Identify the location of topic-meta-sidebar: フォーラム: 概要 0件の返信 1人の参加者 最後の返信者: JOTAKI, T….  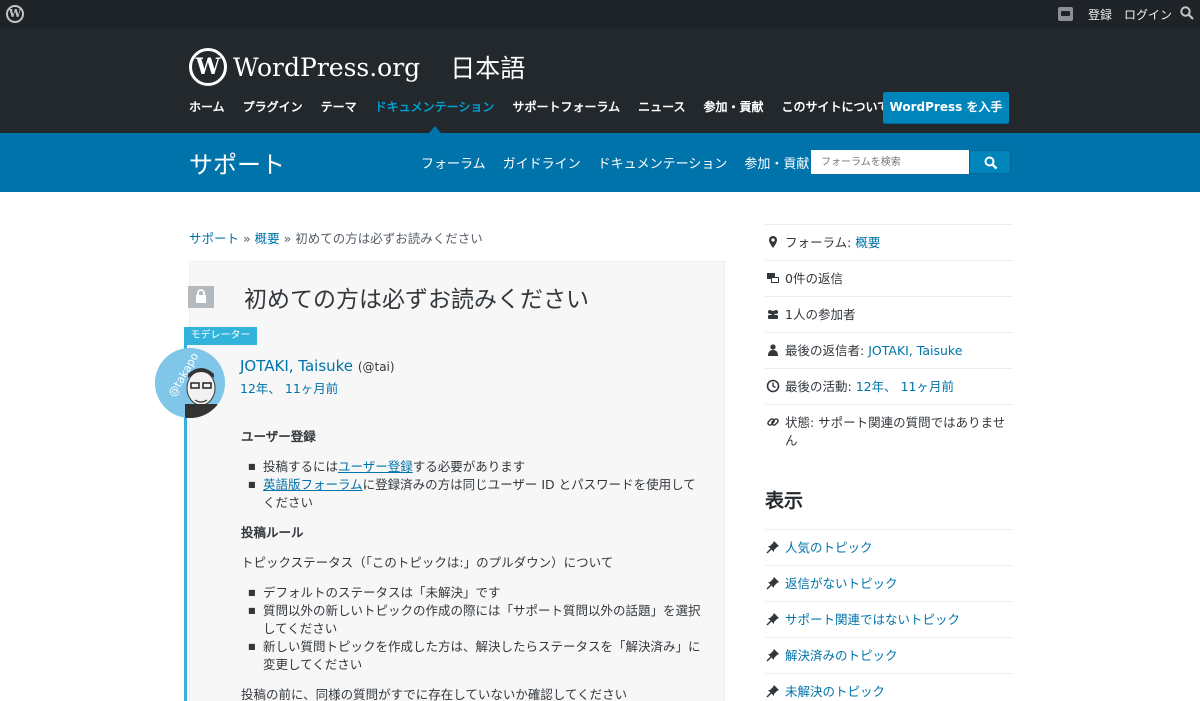
(889, 341).